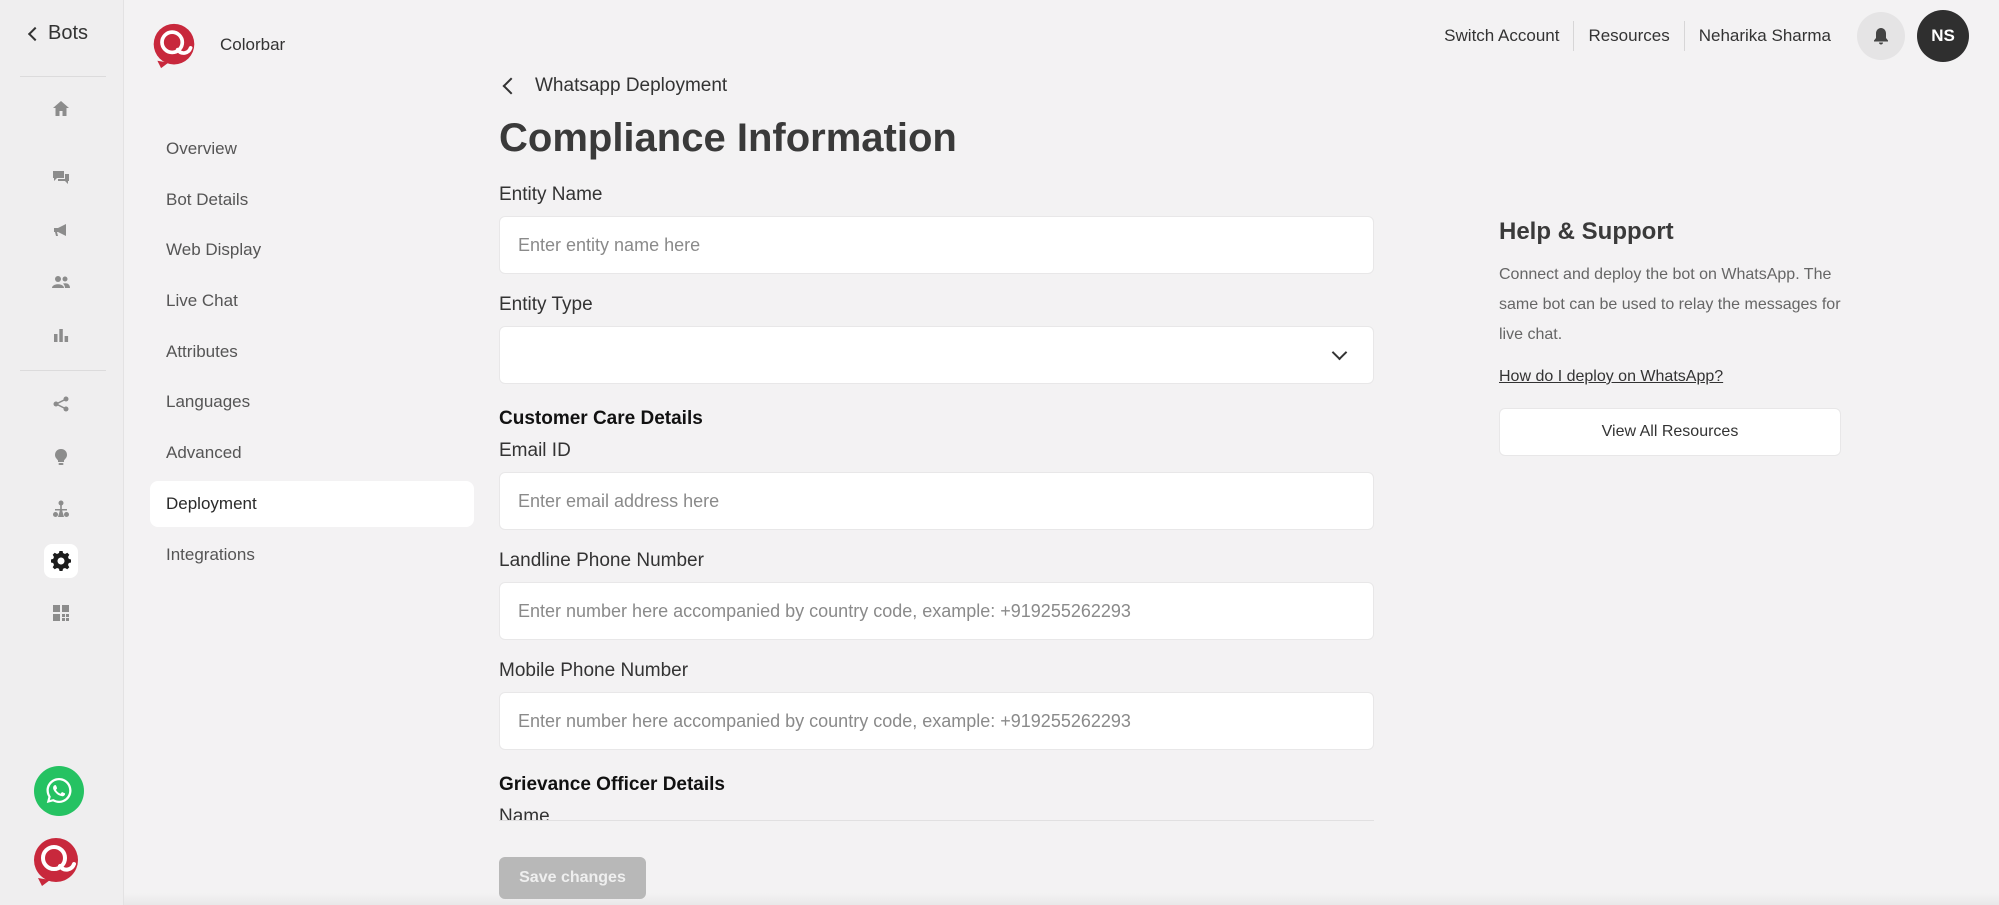 The width and height of the screenshot is (1999, 905). What do you see at coordinates (1339, 352) in the screenshot?
I see `chevron-down-icon` at bounding box center [1339, 352].